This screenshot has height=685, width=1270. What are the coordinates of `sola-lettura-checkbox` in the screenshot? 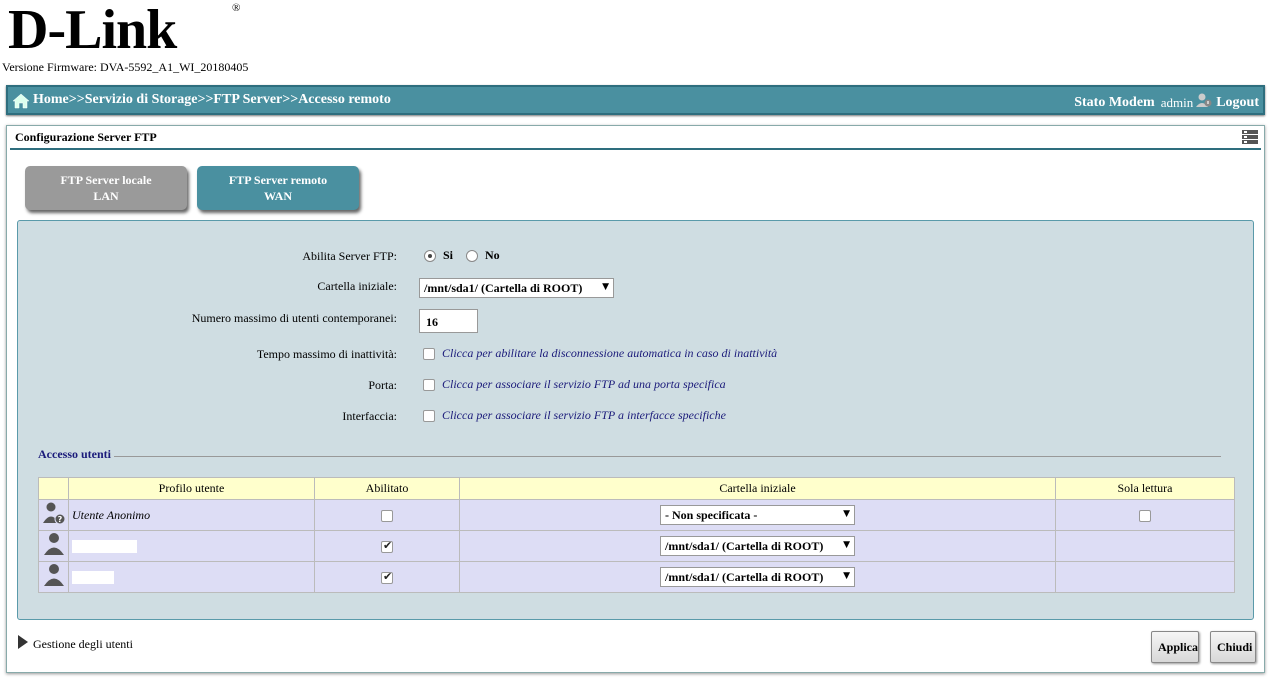 It's located at (1145, 515).